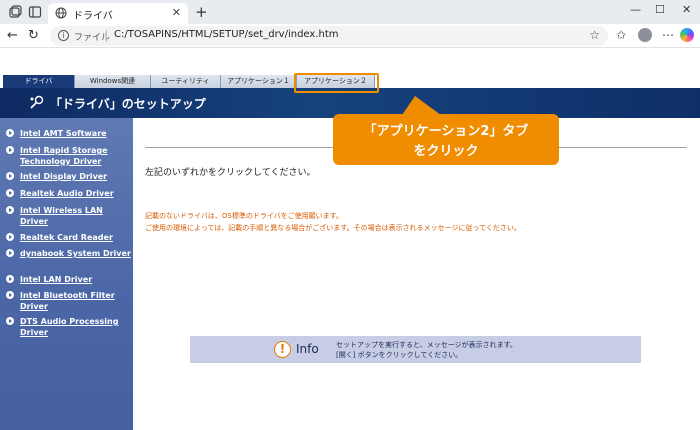  Describe the element at coordinates (446, 131) in the screenshot. I see `callout-line: 「アプリケーション2」タブ` at that location.